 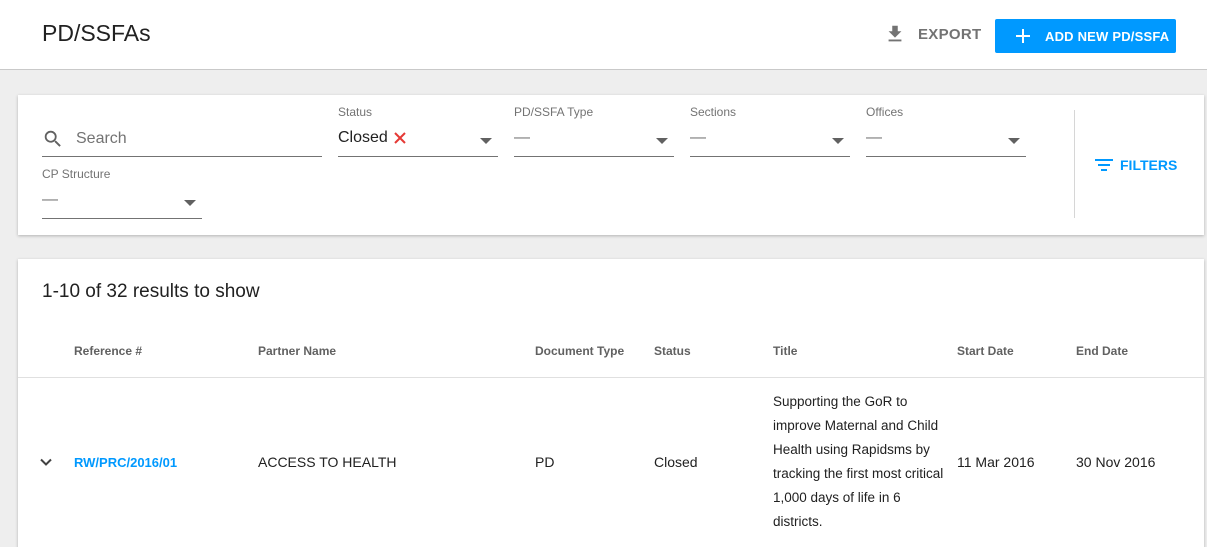 I want to click on add-new-pd-ssfa-button: ADD NEW PD/SSFA, so click(x=1085, y=36).